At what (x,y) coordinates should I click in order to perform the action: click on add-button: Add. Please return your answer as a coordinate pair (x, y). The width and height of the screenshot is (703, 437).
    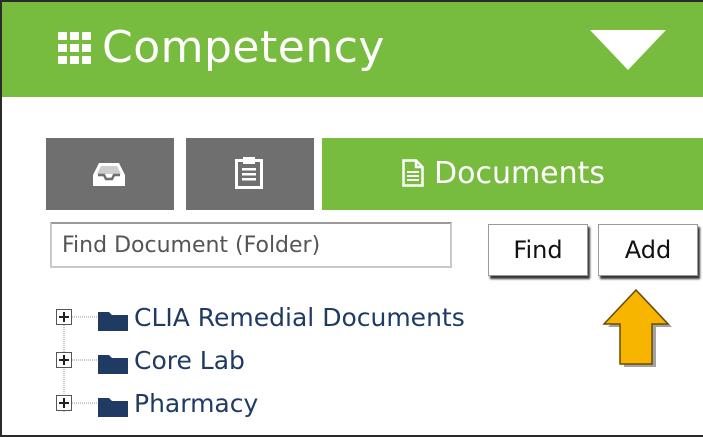
    Looking at the image, I should click on (648, 250).